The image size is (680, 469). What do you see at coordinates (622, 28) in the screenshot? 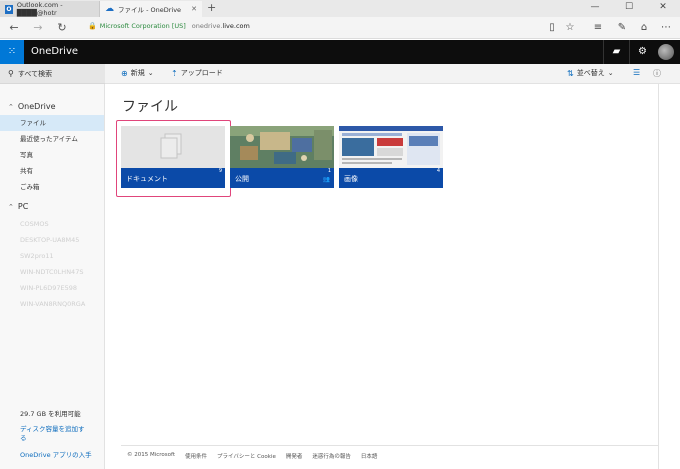
I see `web-note-icon: ✎` at bounding box center [622, 28].